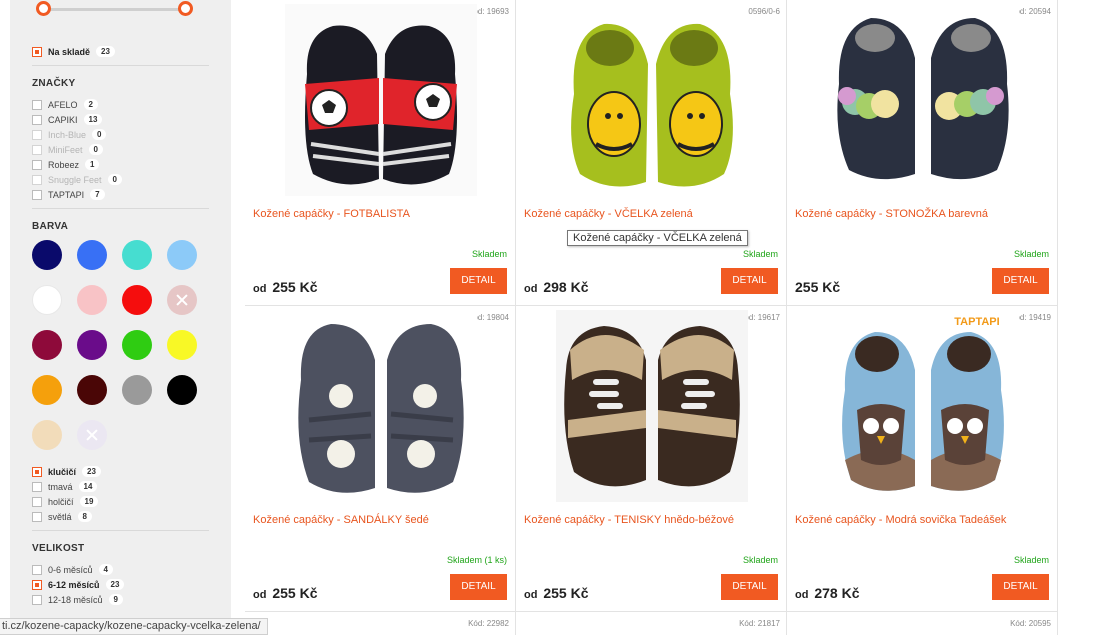  Describe the element at coordinates (137, 390) in the screenshot. I see `color-swatch-grey` at that location.